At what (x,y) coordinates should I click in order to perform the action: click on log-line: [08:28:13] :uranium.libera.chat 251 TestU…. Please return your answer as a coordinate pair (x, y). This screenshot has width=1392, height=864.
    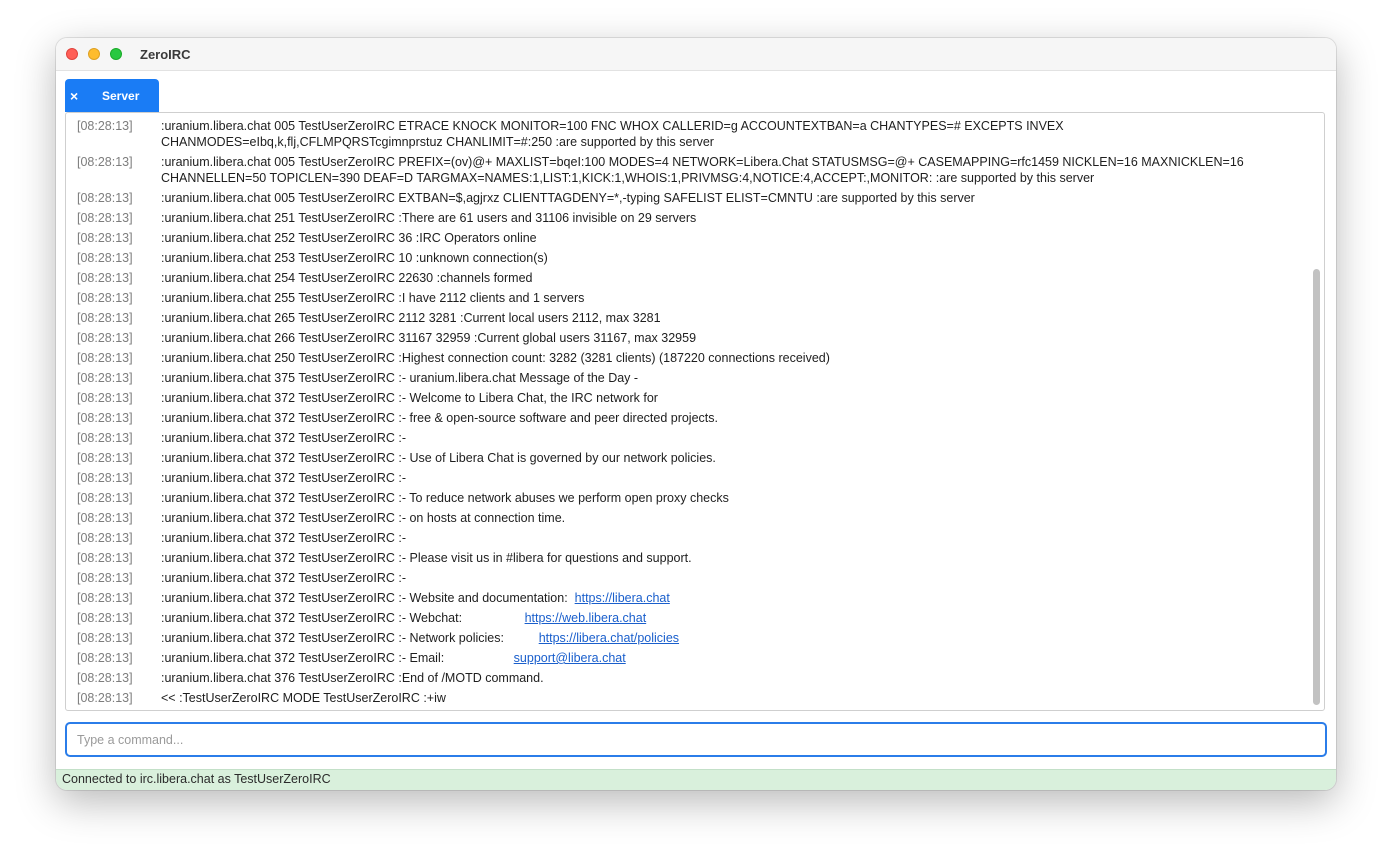
    Looking at the image, I should click on (686, 218).